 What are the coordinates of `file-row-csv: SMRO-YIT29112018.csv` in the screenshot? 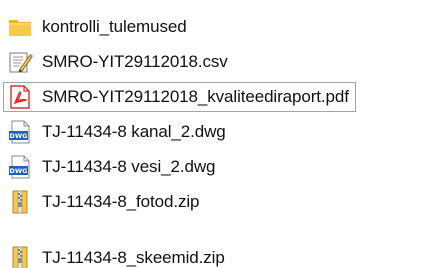 It's located at (119, 62).